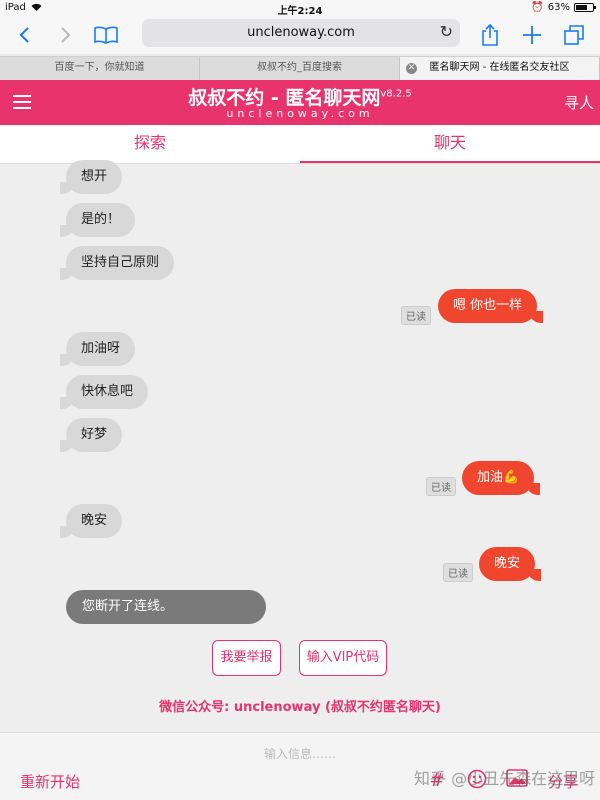 The width and height of the screenshot is (600, 800). What do you see at coordinates (532, 35) in the screenshot?
I see `new-tab-icon` at bounding box center [532, 35].